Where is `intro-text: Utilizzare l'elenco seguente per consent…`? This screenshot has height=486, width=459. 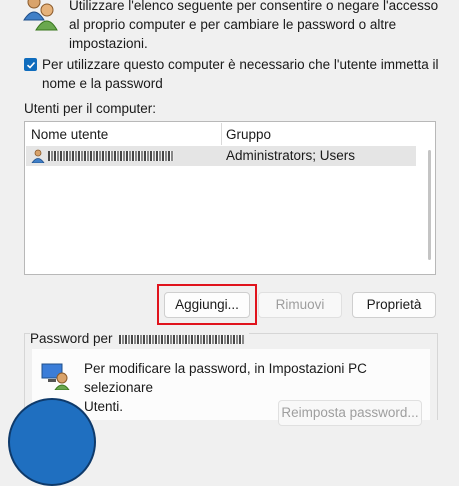
intro-text: Utilizzare l'elenco seguente per consent… is located at coordinates (254, 25).